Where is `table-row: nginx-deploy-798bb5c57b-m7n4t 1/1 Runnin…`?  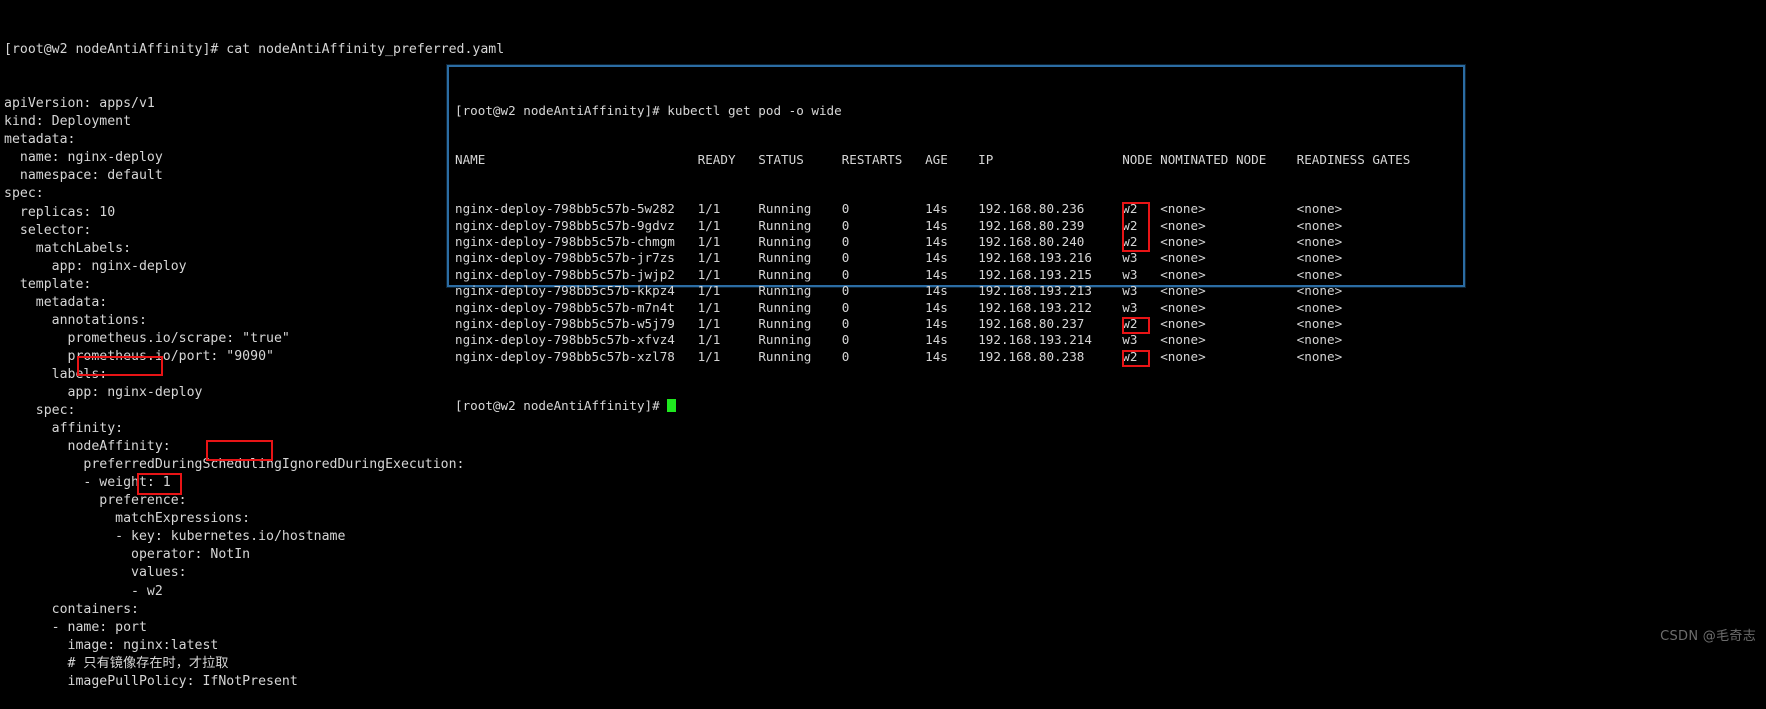
table-row: nginx-deploy-798bb5c57b-m7n4t 1/1 Runnin… is located at coordinates (959, 308).